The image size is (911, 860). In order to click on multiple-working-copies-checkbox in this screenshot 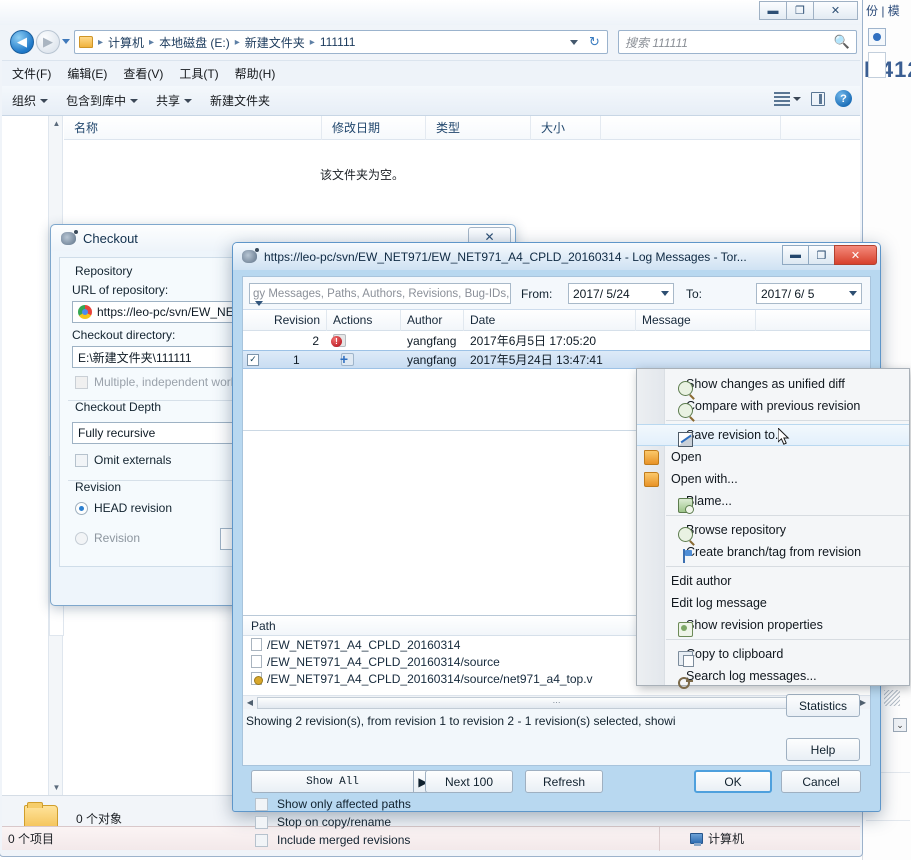, I will do `click(81, 382)`.